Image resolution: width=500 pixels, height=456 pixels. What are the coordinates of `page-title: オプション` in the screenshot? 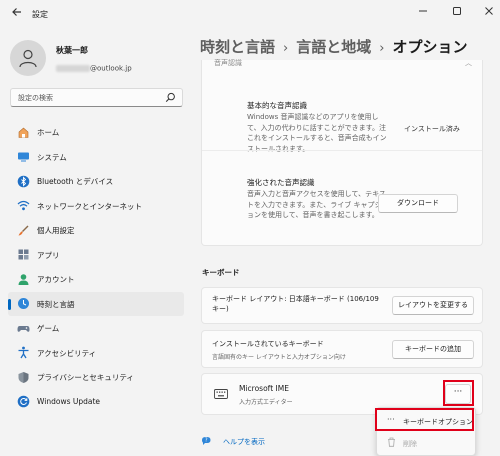 It's located at (430, 47).